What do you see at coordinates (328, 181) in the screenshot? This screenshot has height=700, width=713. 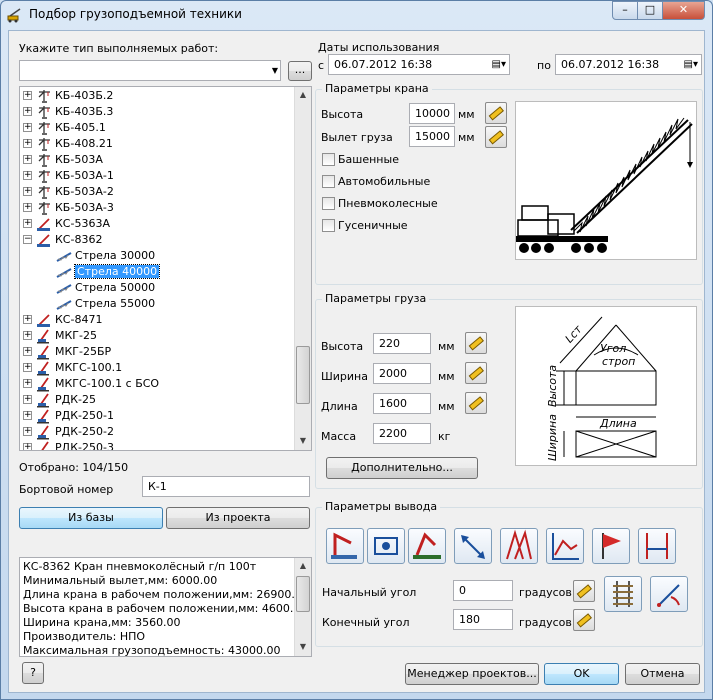 I see `truck-crane-checkbox` at bounding box center [328, 181].